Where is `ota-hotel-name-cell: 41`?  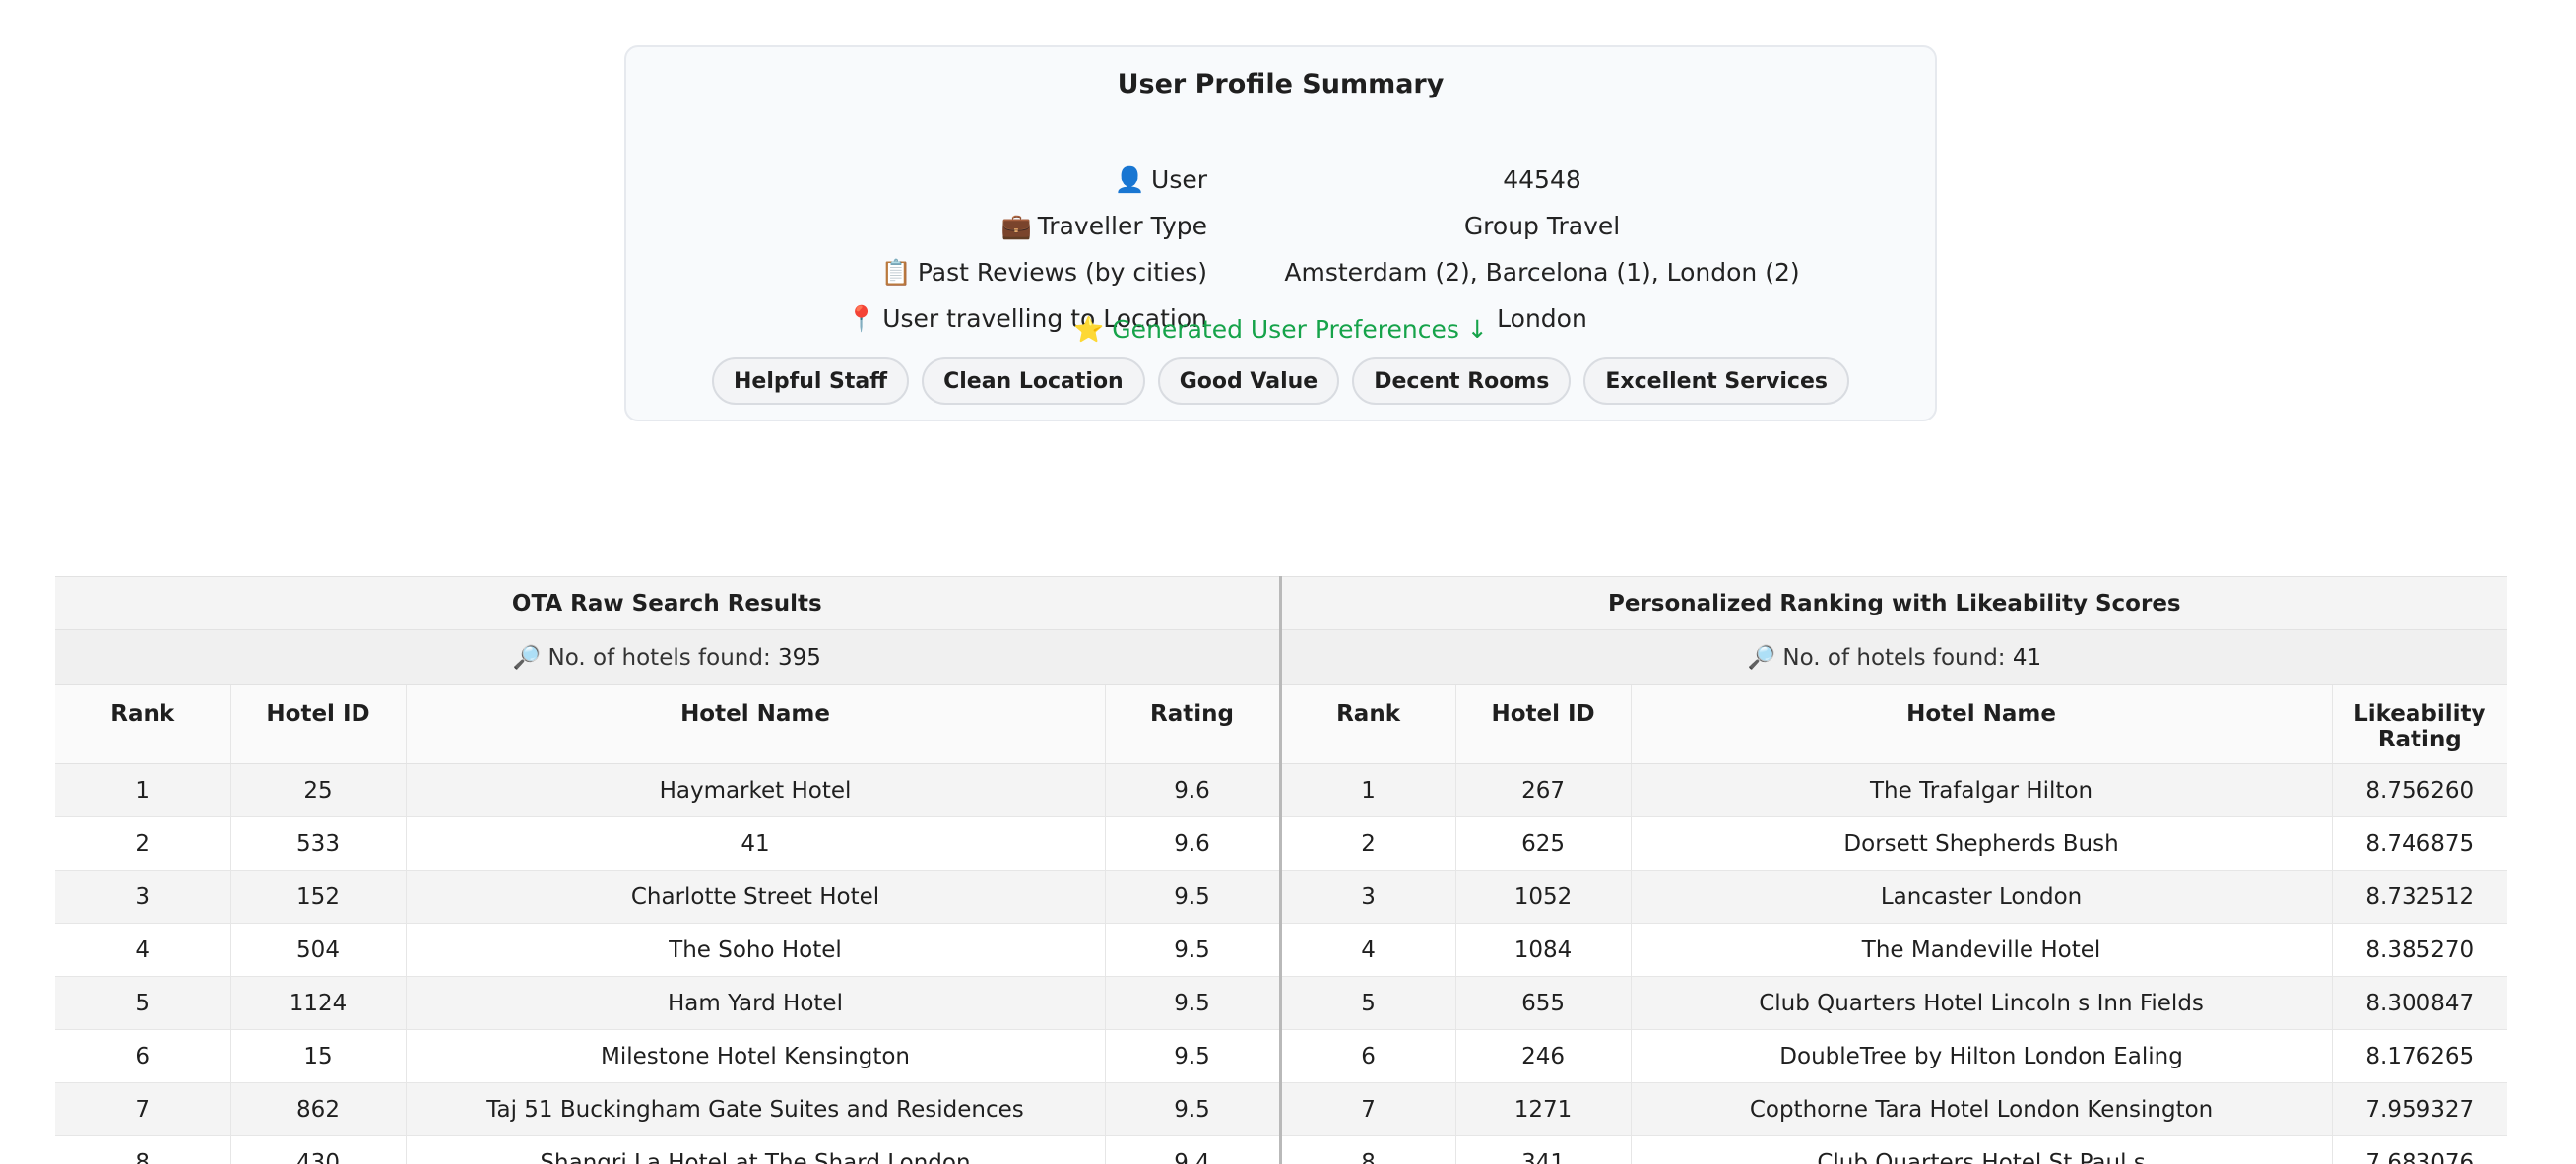
ota-hotel-name-cell: 41 is located at coordinates (755, 843).